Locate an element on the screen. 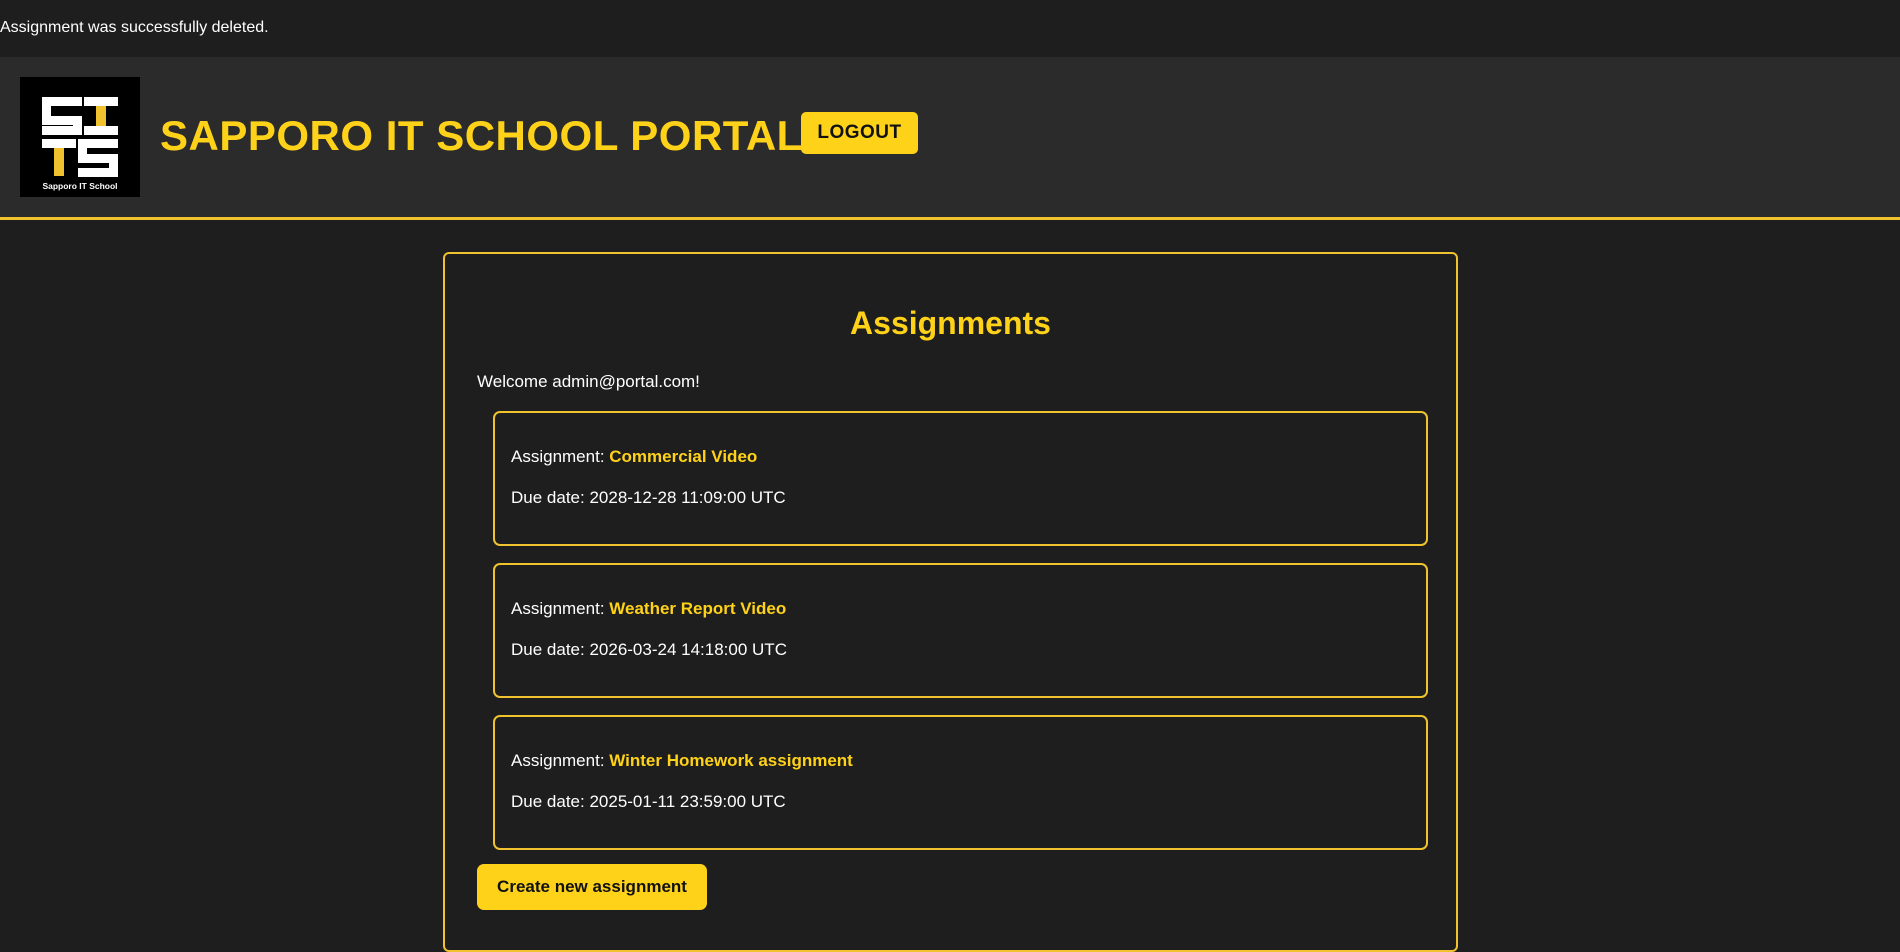 The height and width of the screenshot is (952, 1900). assignment-name: Commercial Video is located at coordinates (683, 456).